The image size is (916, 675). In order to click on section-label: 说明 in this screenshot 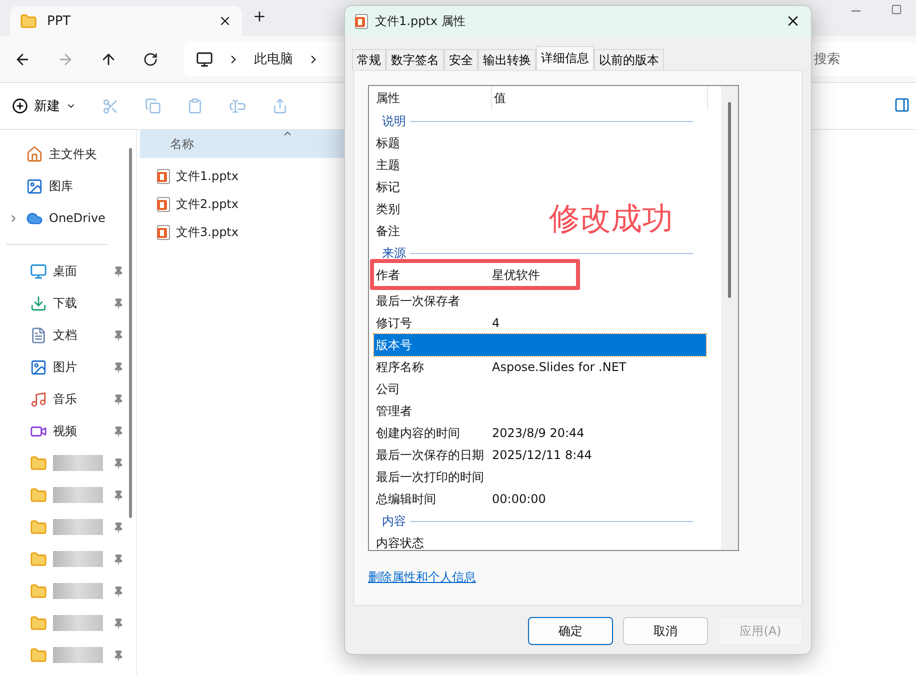, I will do `click(394, 121)`.